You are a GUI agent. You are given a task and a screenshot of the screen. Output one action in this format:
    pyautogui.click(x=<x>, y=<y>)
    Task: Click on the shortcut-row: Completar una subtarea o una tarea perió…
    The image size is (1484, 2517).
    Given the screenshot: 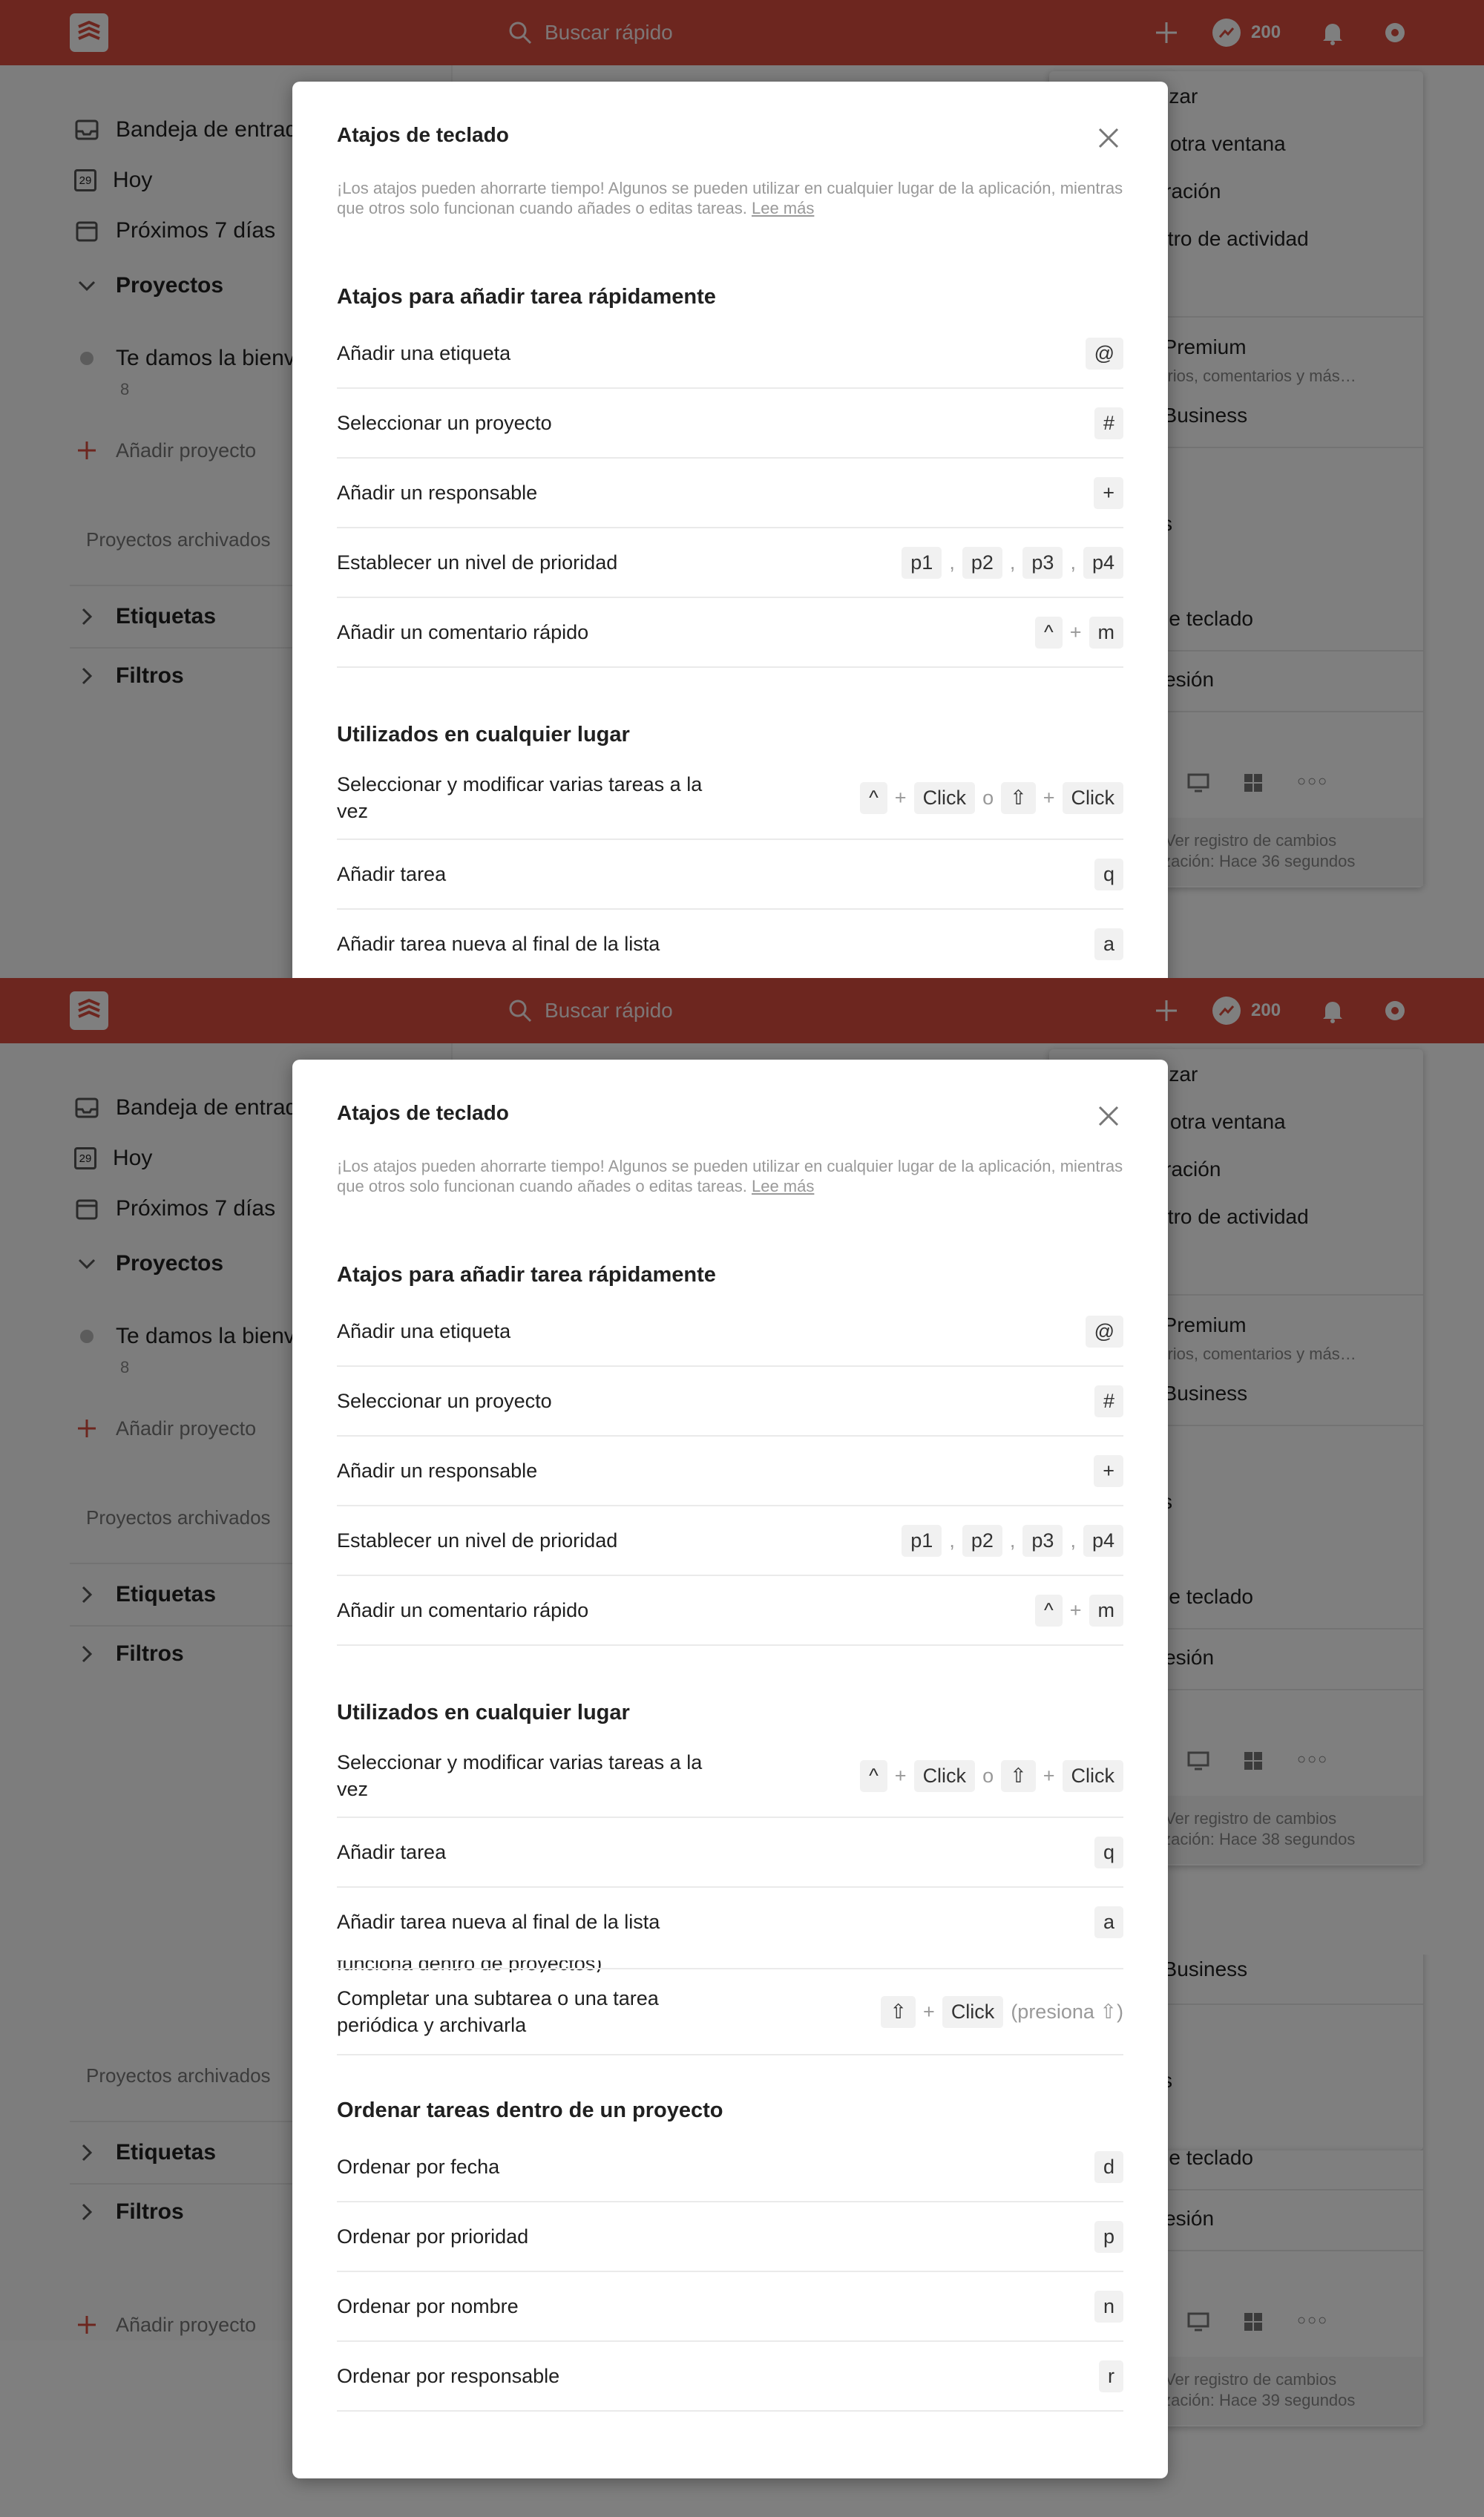 What is the action you would take?
    pyautogui.click(x=730, y=2012)
    